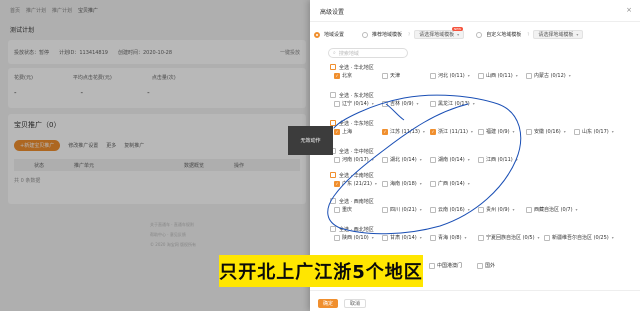 The width and height of the screenshot is (640, 311). Describe the element at coordinates (454, 159) in the screenshot. I see `province-item: 湖南 (0/14) ▾` at that location.